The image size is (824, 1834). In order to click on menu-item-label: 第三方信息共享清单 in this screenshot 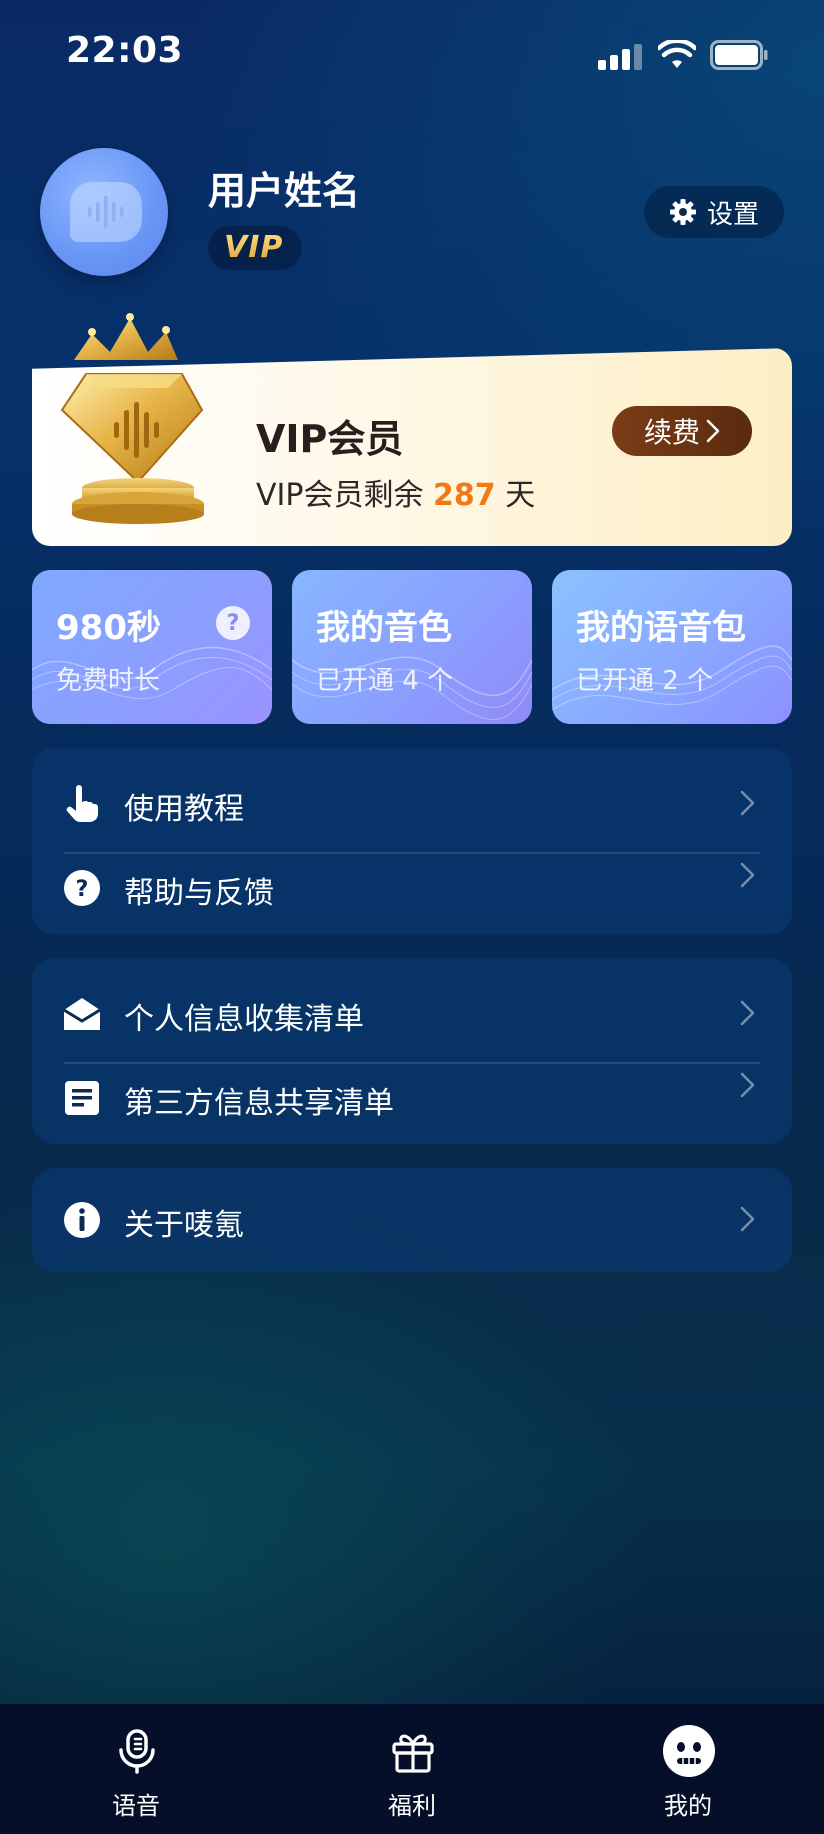, I will do `click(259, 1103)`.